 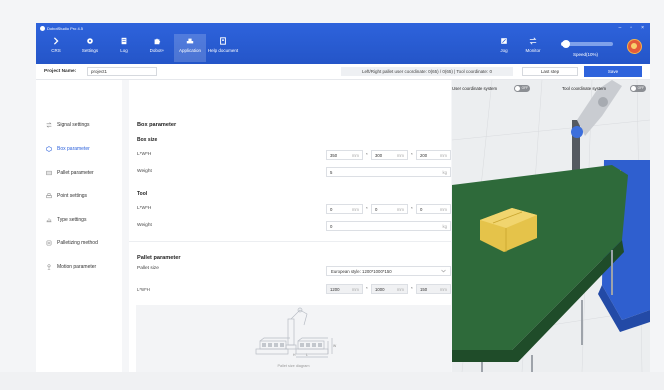 What do you see at coordinates (400, 289) in the screenshot?
I see `pallet-width-unit: mm` at bounding box center [400, 289].